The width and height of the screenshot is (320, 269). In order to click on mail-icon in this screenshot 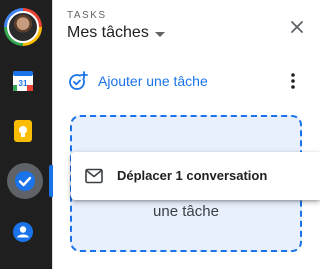, I will do `click(94, 176)`.